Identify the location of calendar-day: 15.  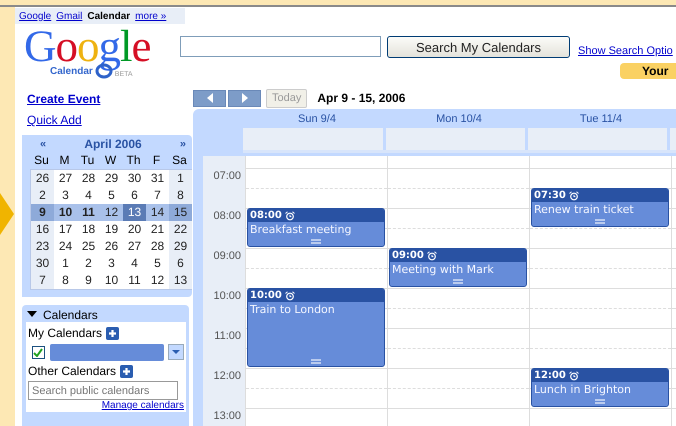
(180, 212).